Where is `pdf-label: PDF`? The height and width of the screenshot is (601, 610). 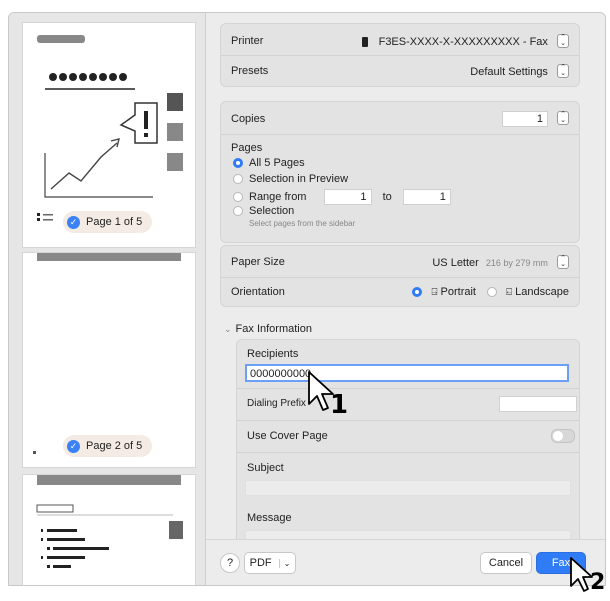
pdf-label: PDF is located at coordinates (260, 563).